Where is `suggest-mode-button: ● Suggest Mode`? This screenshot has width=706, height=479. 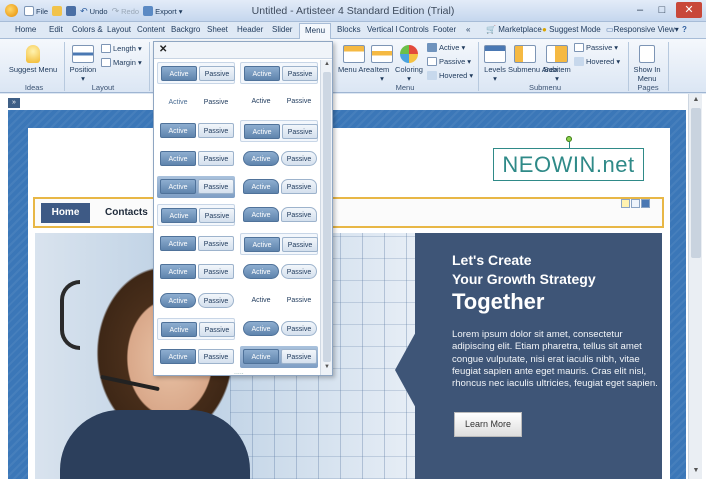
suggest-mode-button: ● Suggest Mode is located at coordinates (571, 29).